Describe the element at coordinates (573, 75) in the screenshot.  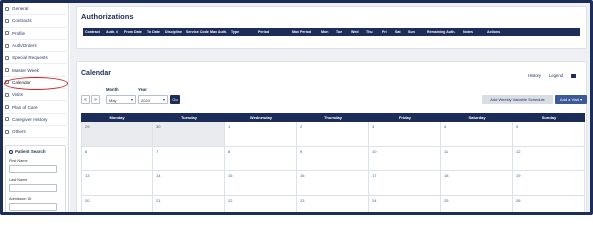
I see `print-icon` at that location.